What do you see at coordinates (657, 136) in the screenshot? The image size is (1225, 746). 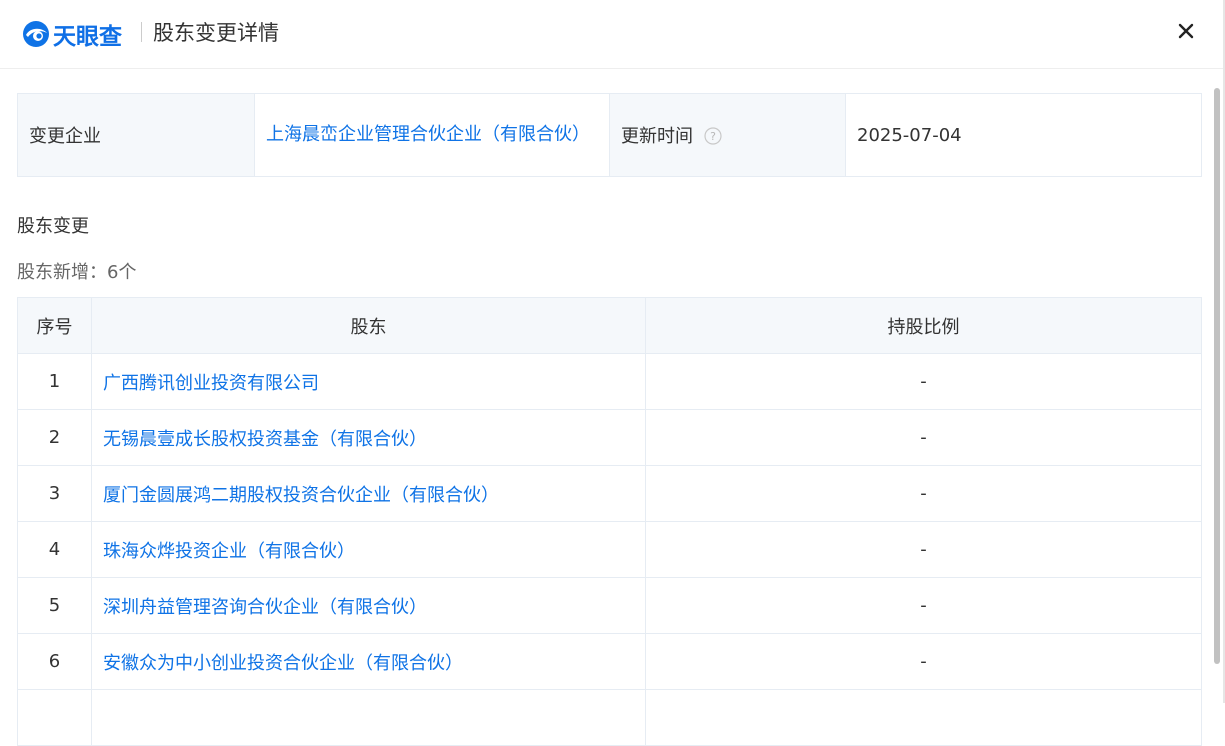 I see `update-time-label: 更新时间` at bounding box center [657, 136].